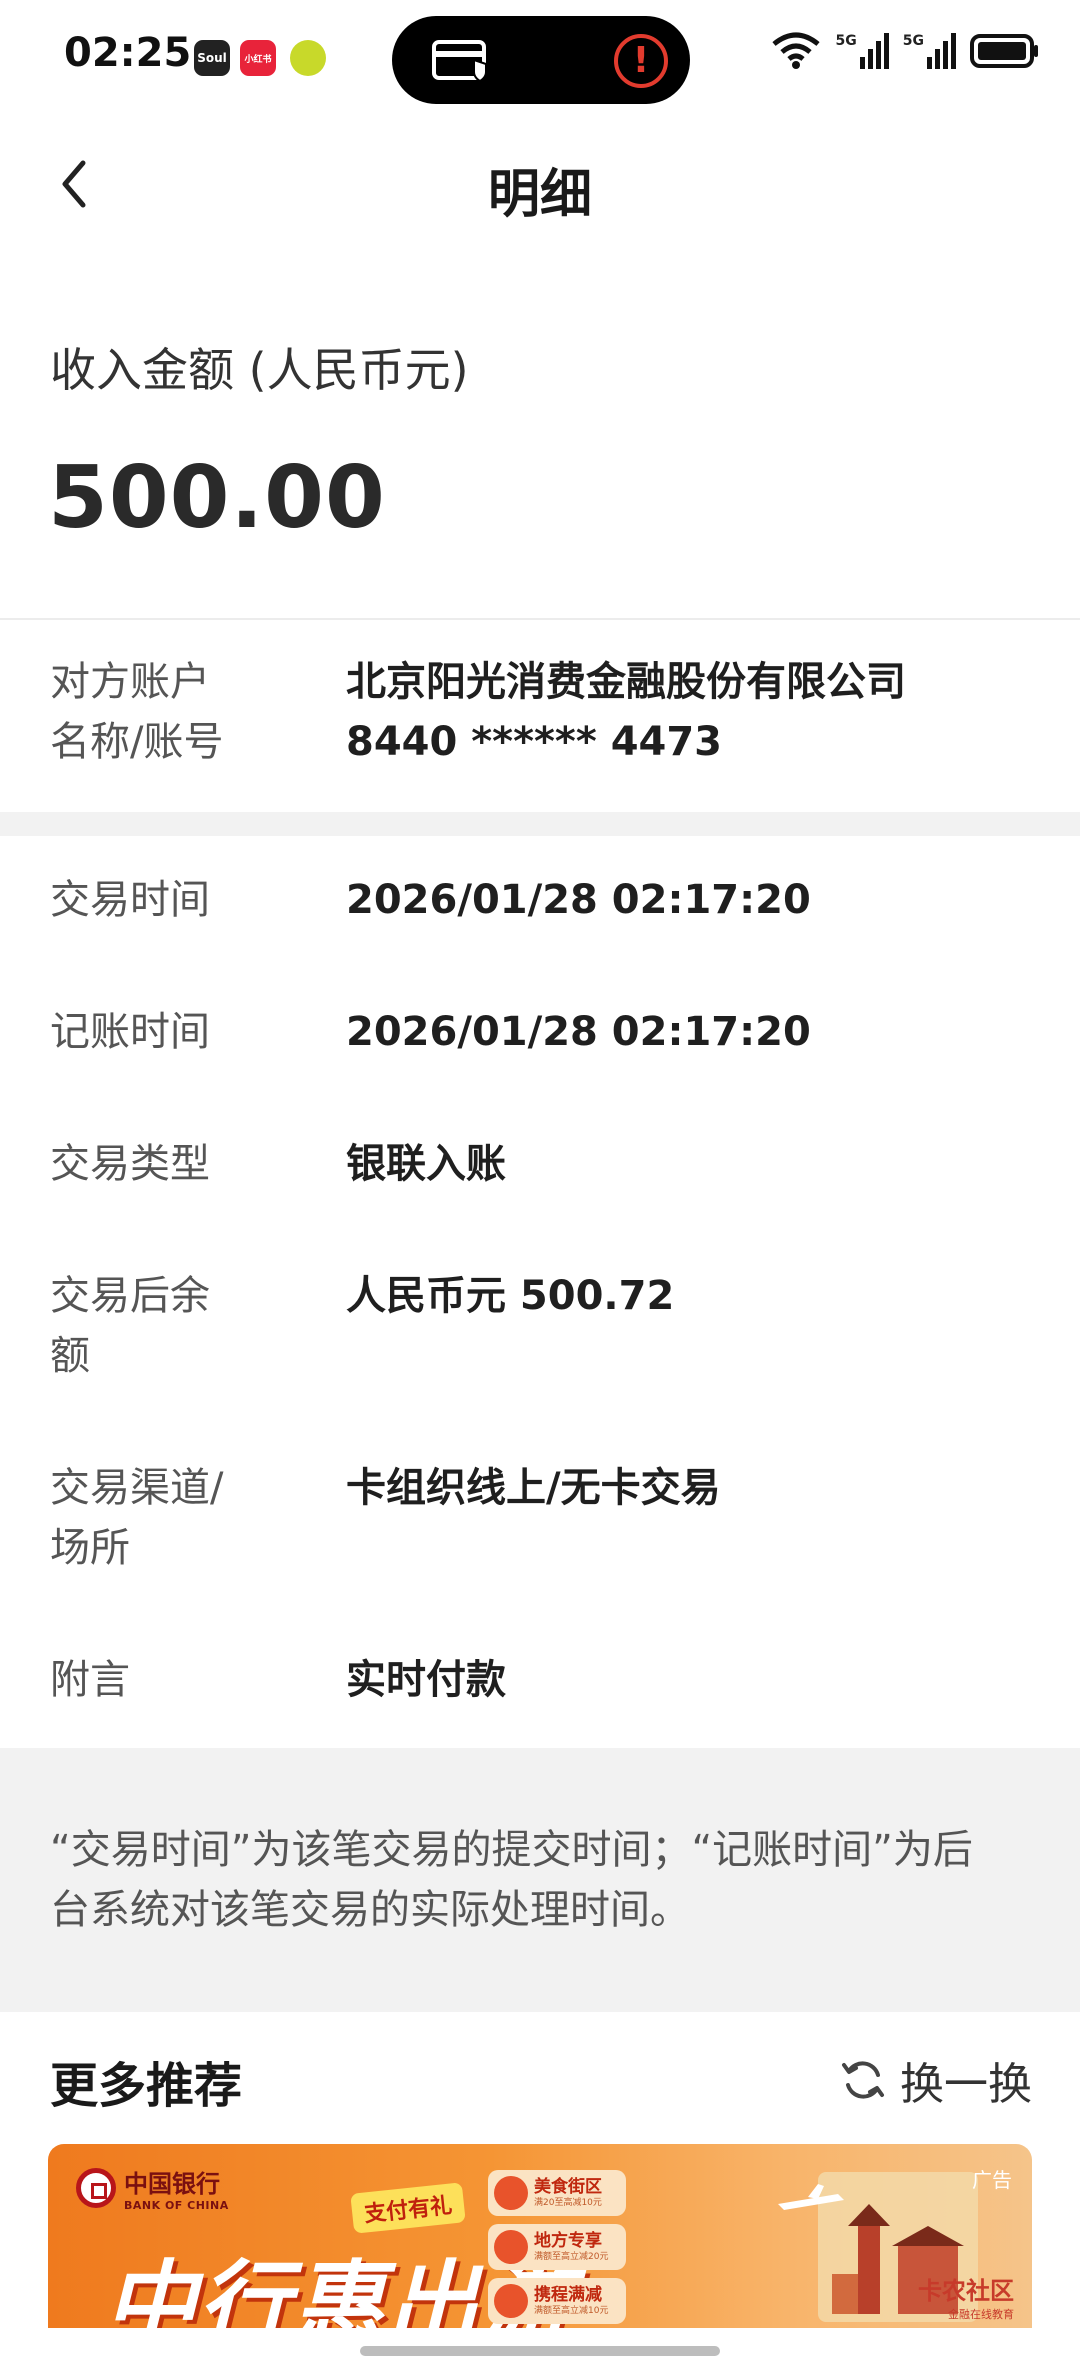 The image size is (1080, 2376). What do you see at coordinates (571, 2311) in the screenshot?
I see `offer-sub: 满额至高立减10元` at bounding box center [571, 2311].